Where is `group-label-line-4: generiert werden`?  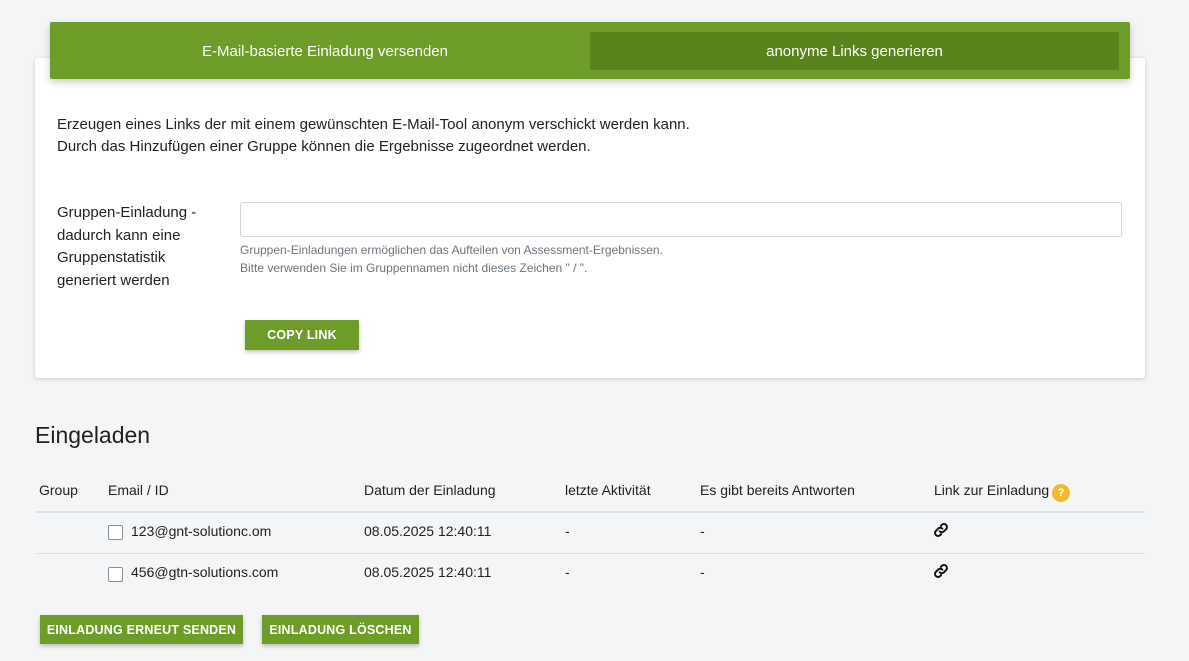 group-label-line-4: generiert werden is located at coordinates (113, 280).